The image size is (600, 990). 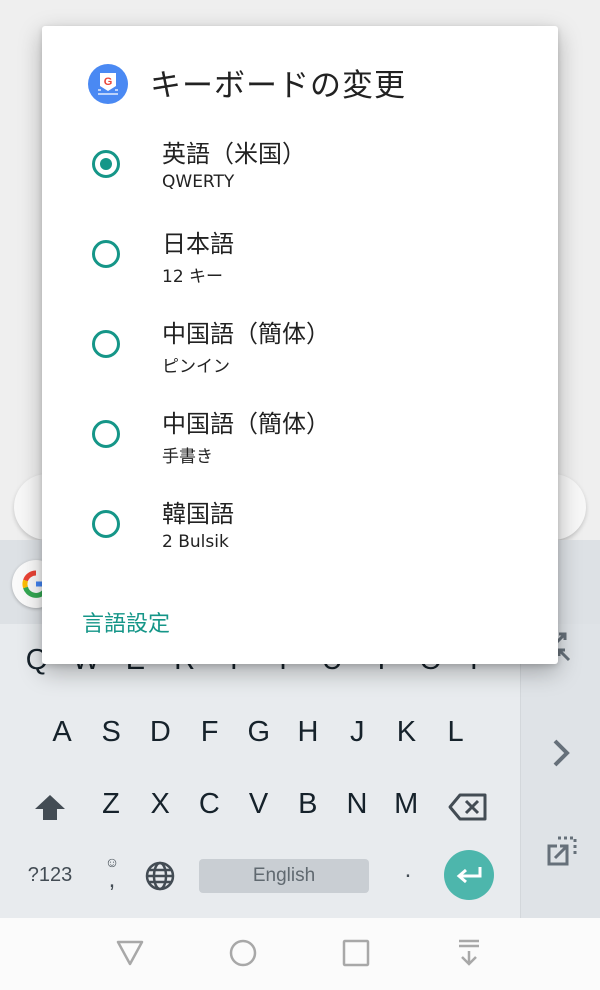 I want to click on key-f: F, so click(x=210, y=732).